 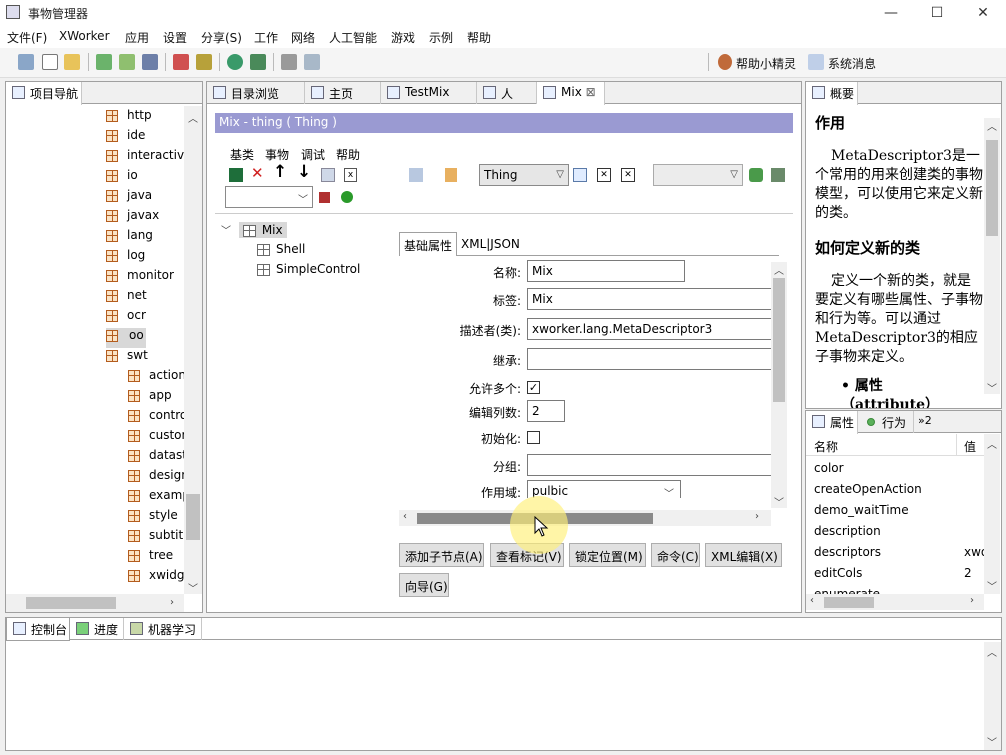 I want to click on attr-vscroll-thumb, so click(x=779, y=340).